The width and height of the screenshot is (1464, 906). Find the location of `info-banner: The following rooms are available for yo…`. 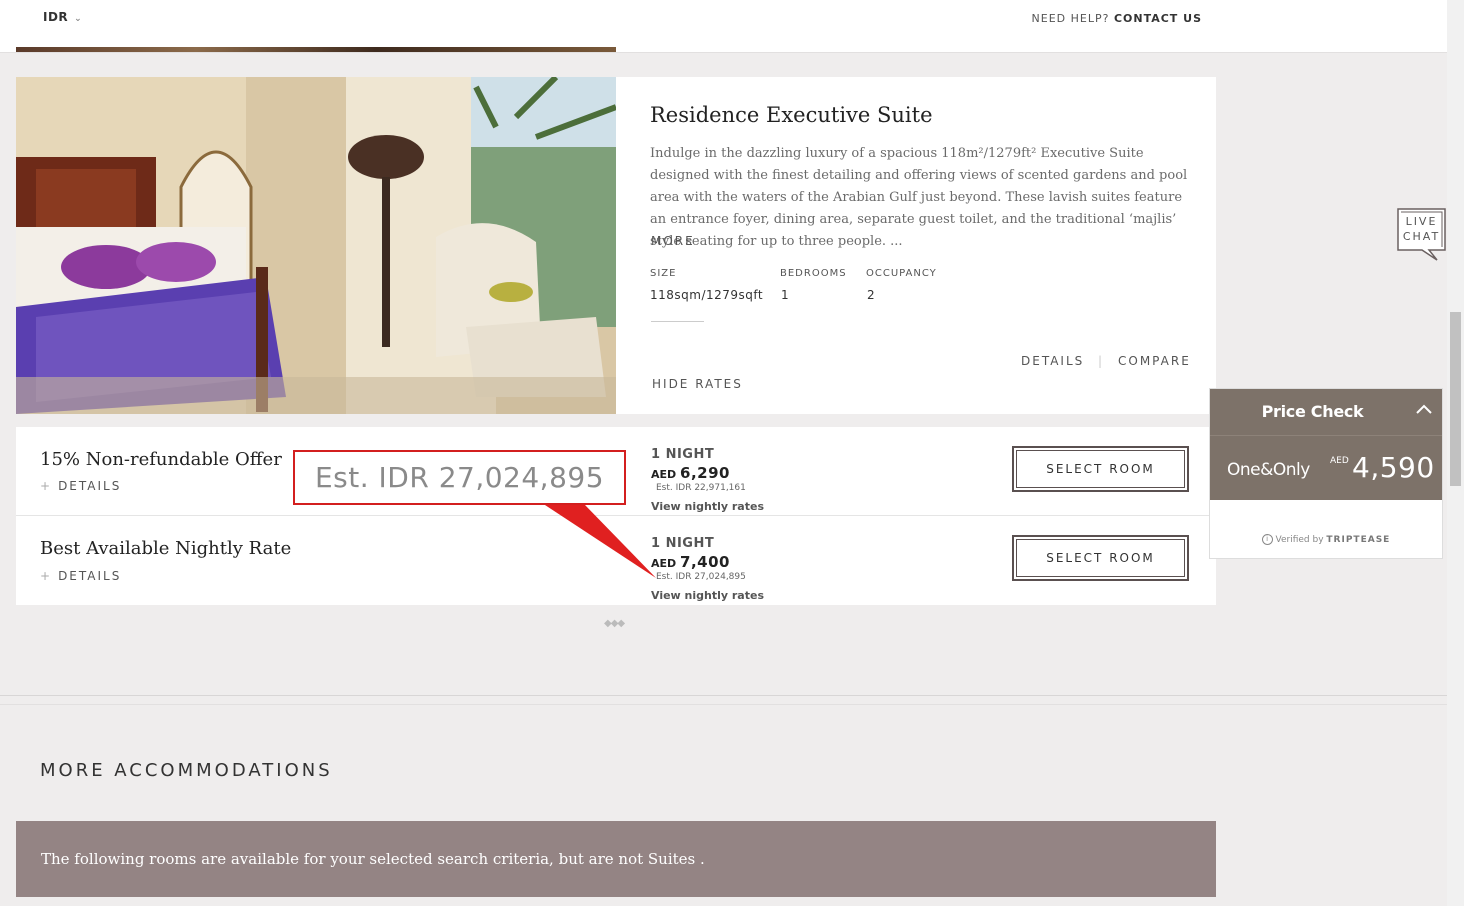

info-banner: The following rooms are available for yo… is located at coordinates (616, 859).